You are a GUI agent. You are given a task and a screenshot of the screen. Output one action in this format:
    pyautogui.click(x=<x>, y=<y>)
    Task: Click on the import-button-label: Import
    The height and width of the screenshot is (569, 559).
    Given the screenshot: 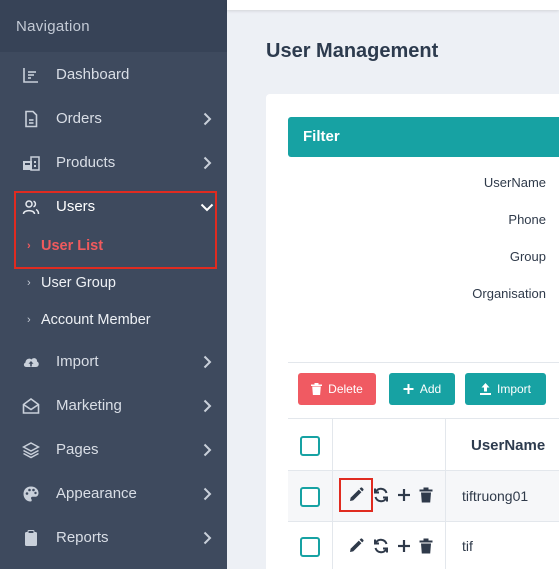 What is the action you would take?
    pyautogui.click(x=513, y=389)
    